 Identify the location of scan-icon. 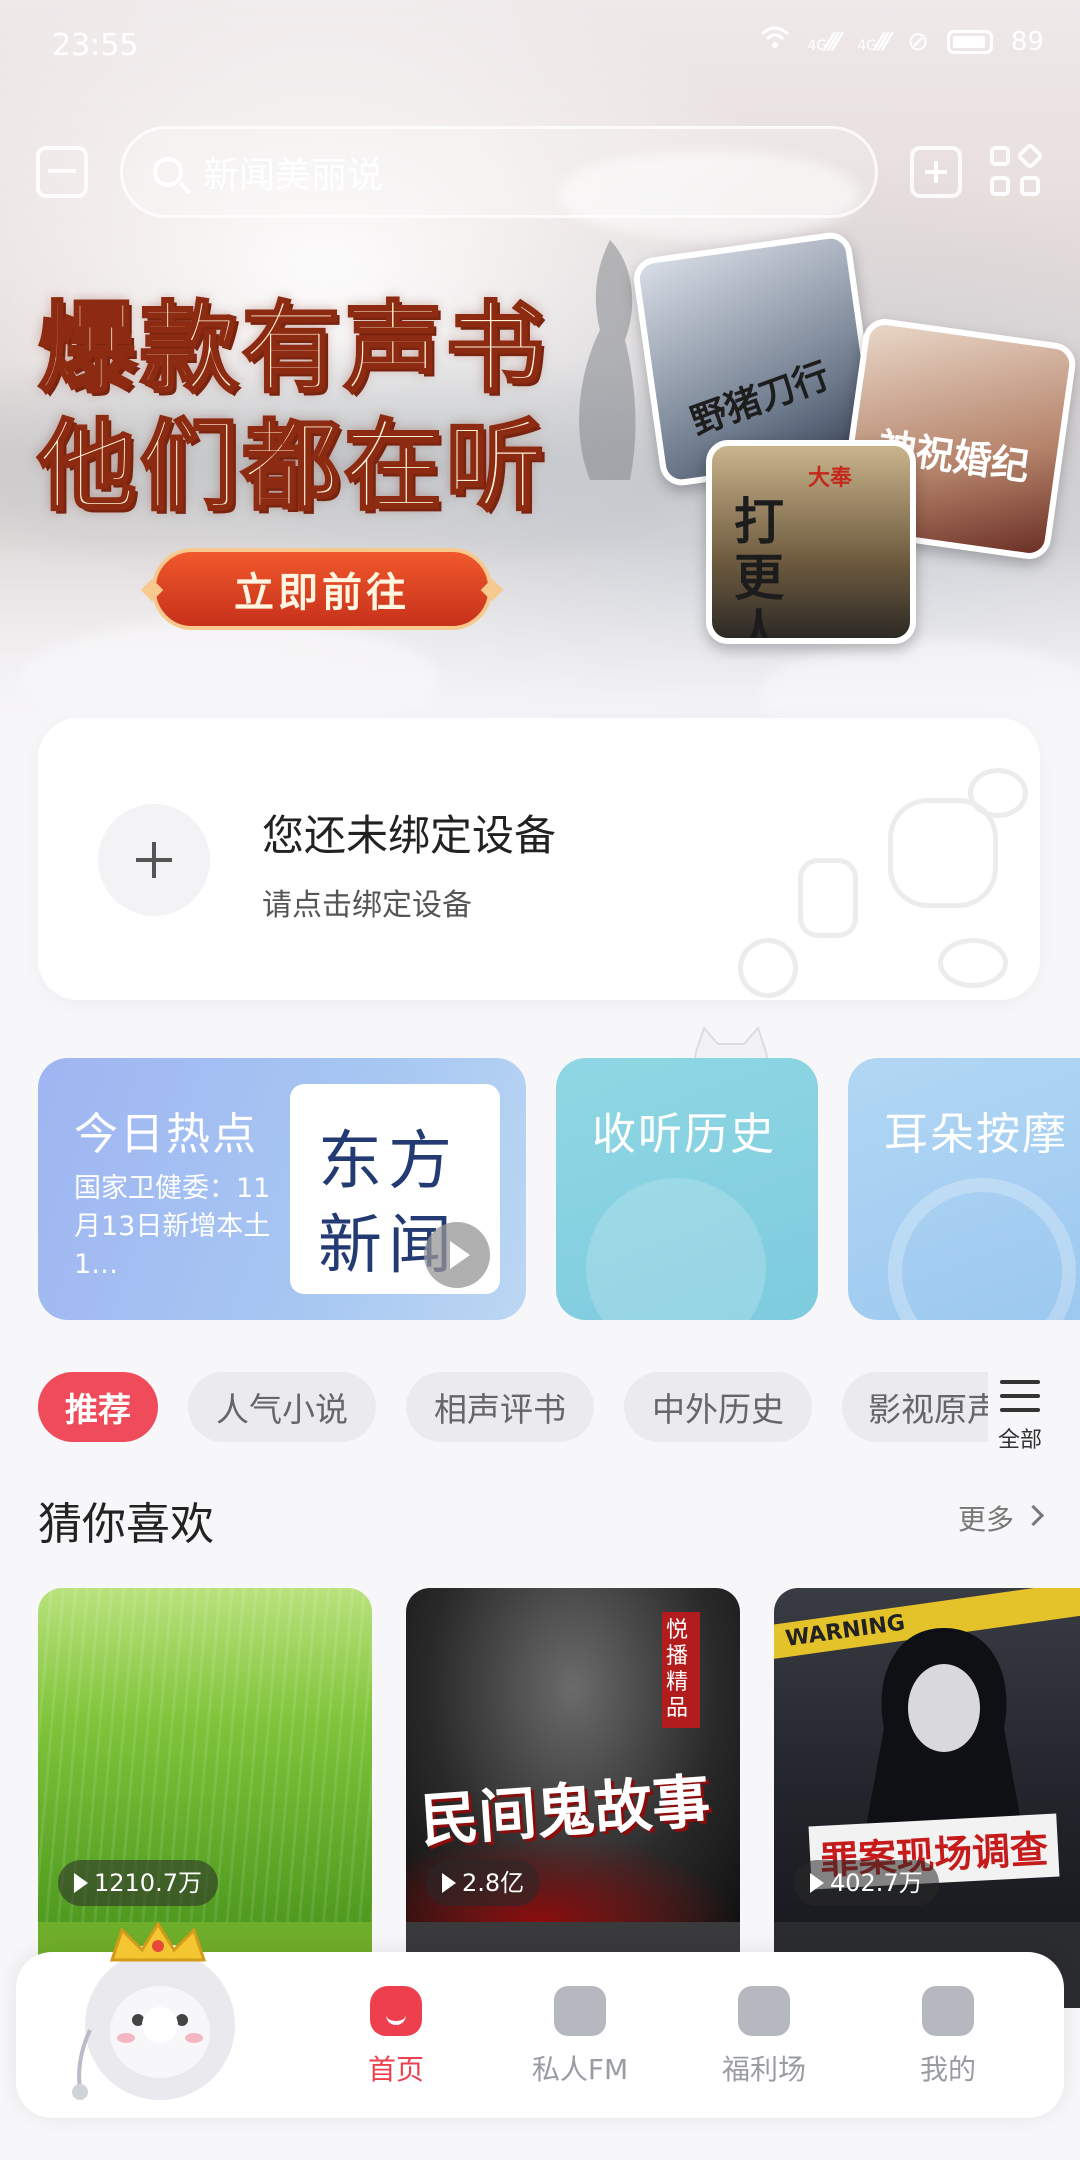
(62, 172).